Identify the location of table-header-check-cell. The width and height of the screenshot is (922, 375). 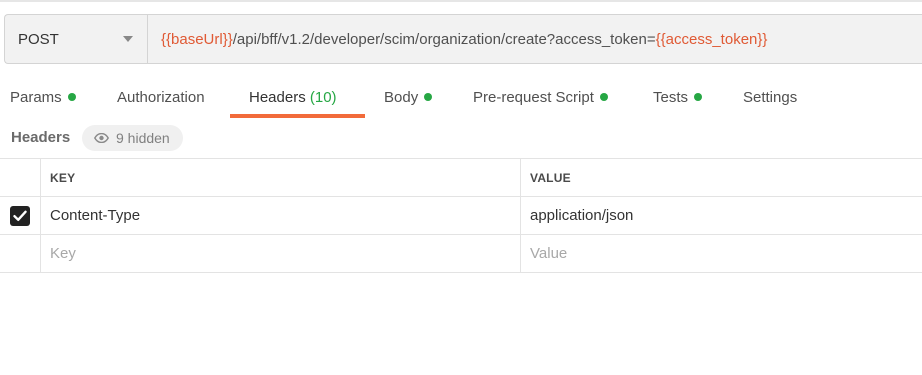
(20, 177).